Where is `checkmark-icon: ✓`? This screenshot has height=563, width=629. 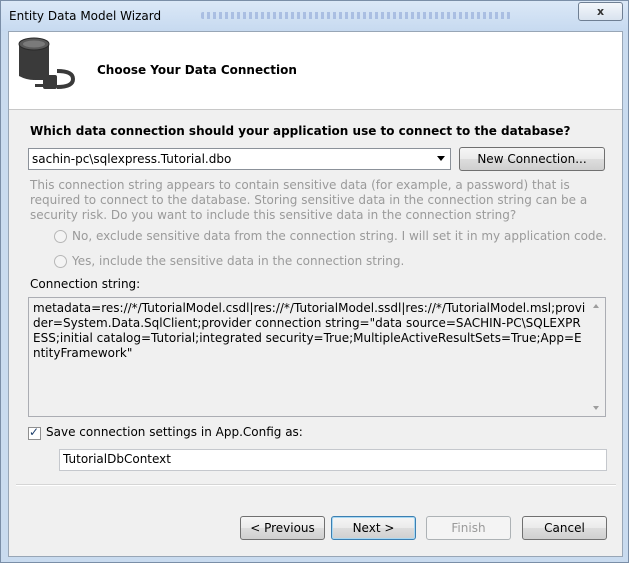 checkmark-icon: ✓ is located at coordinates (34, 432).